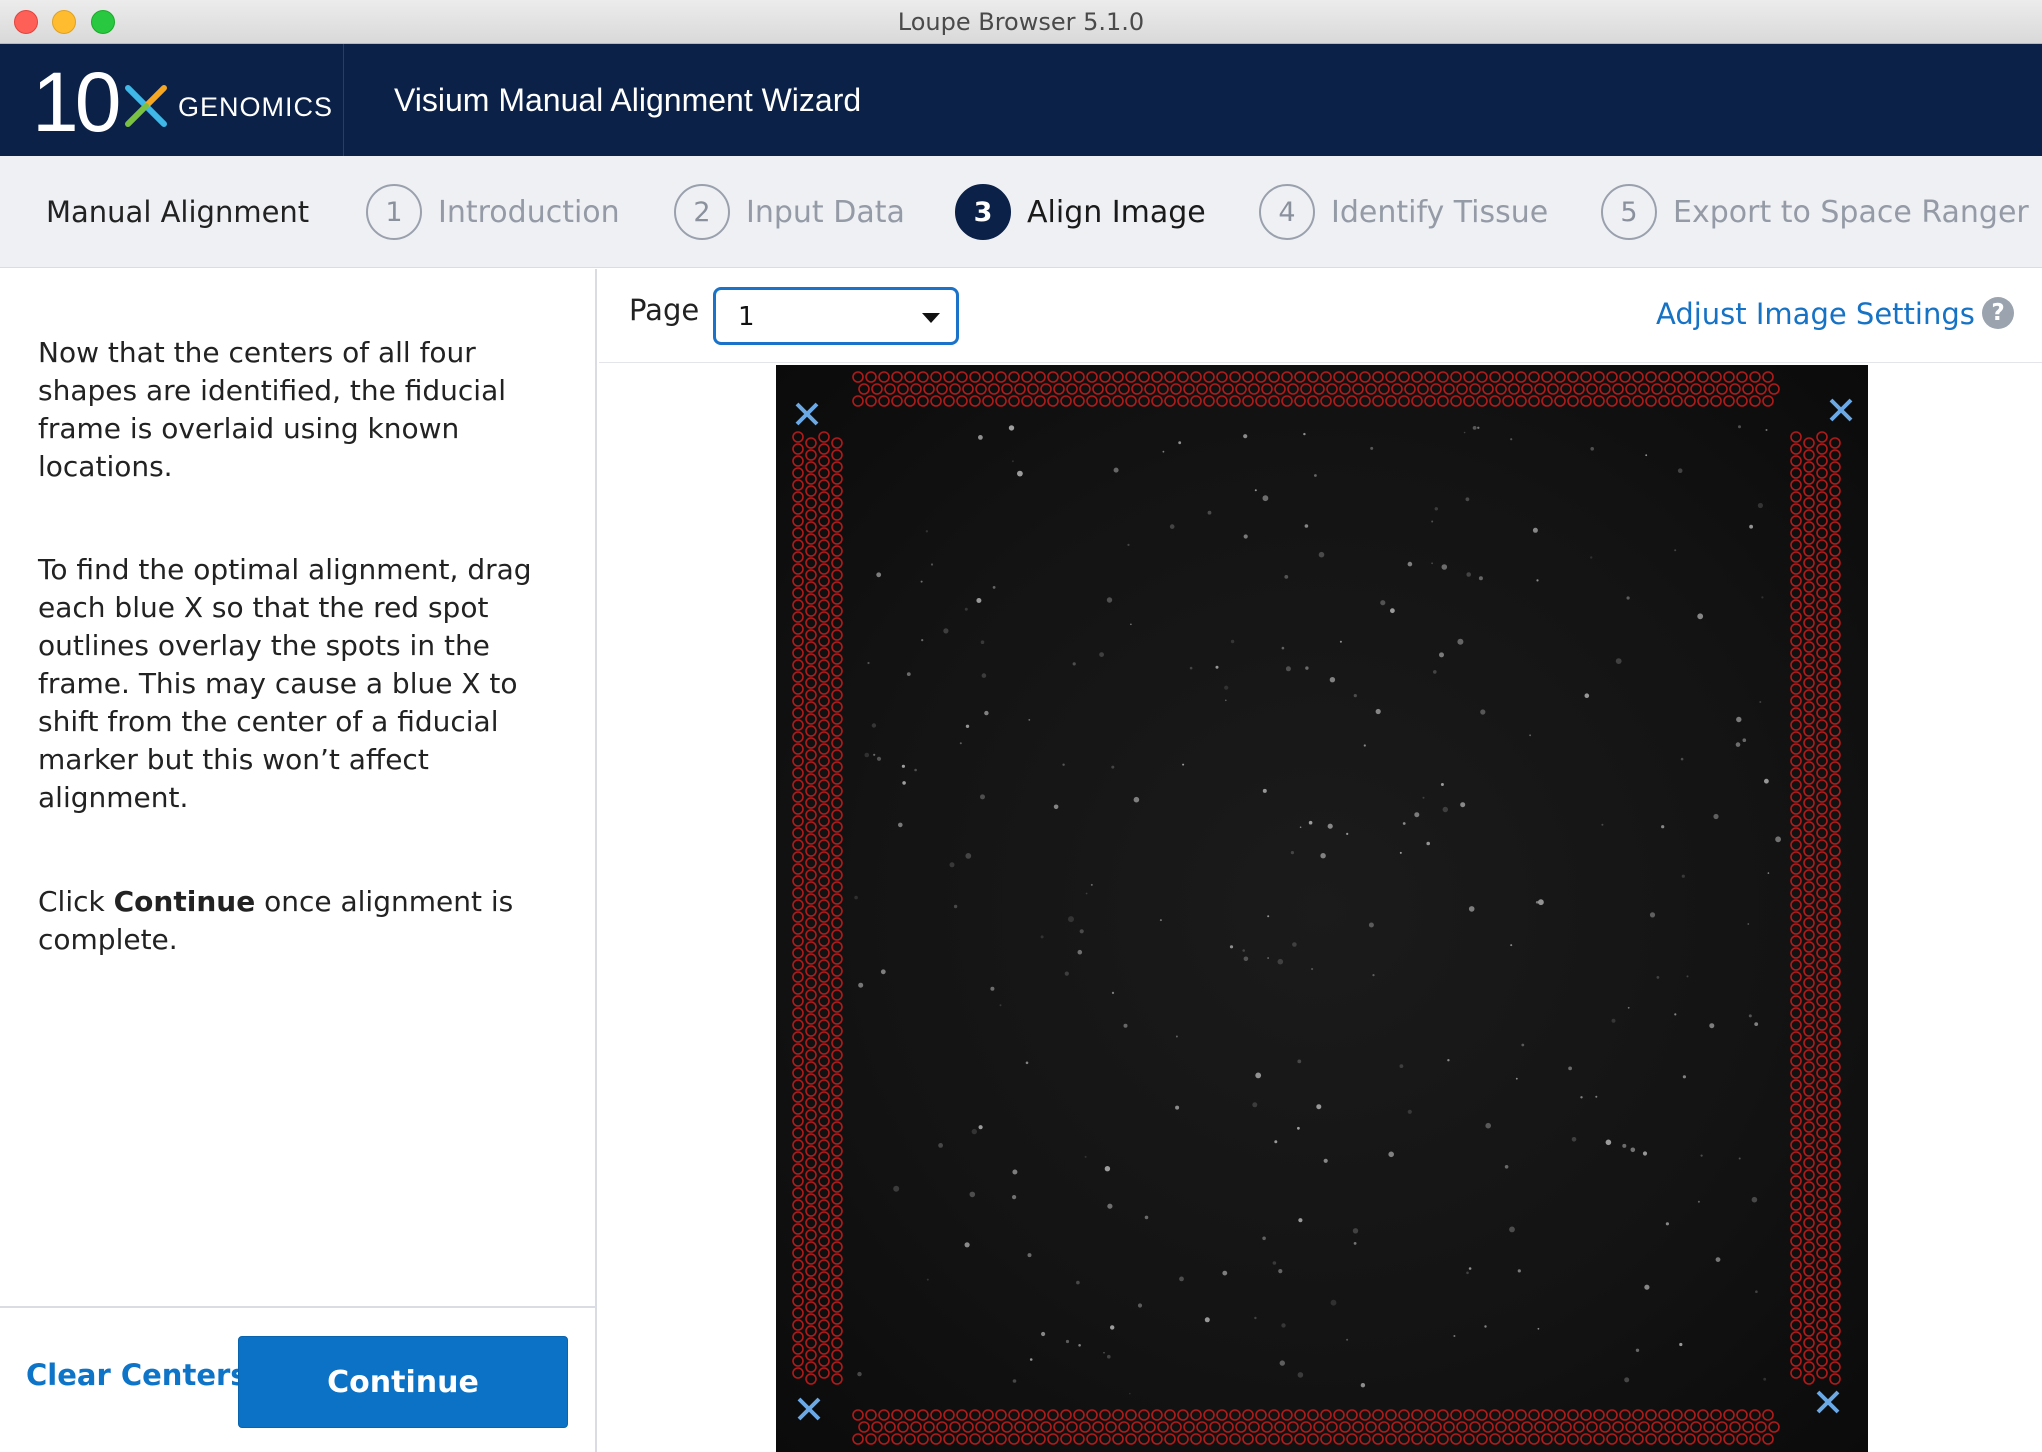 Image resolution: width=2042 pixels, height=1452 pixels. Describe the element at coordinates (1815, 212) in the screenshot. I see `step-export-space-ranger: 5 Export to Space Ranger` at that location.